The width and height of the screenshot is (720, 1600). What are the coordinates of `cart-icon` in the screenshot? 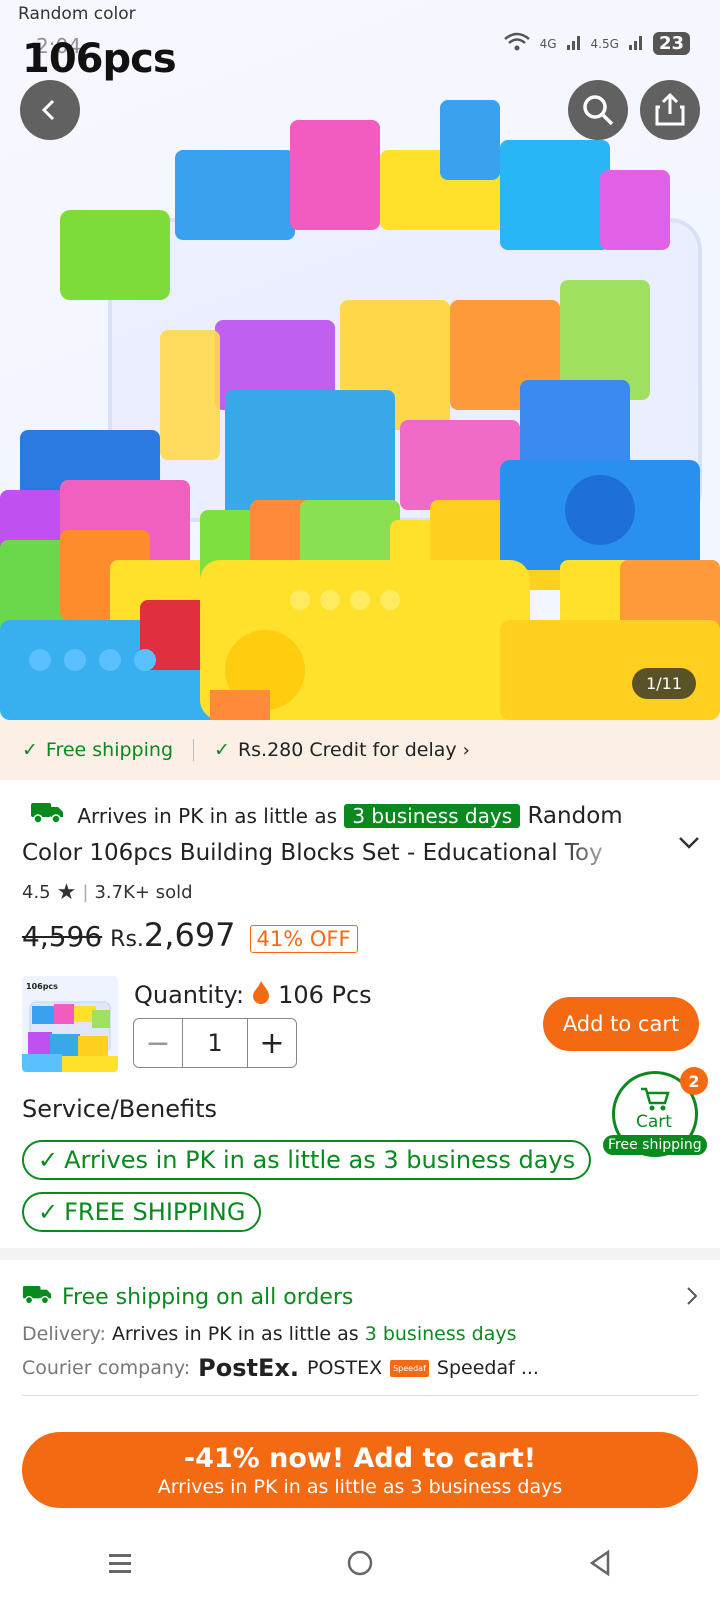 It's located at (655, 1099).